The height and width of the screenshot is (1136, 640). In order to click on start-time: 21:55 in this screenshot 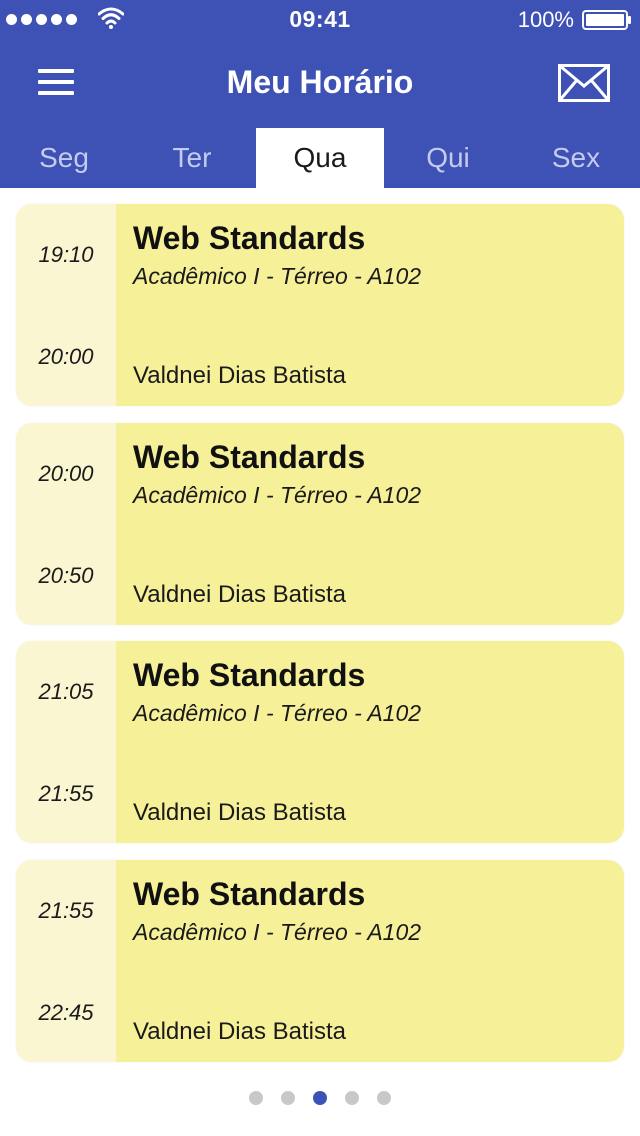, I will do `click(66, 910)`.